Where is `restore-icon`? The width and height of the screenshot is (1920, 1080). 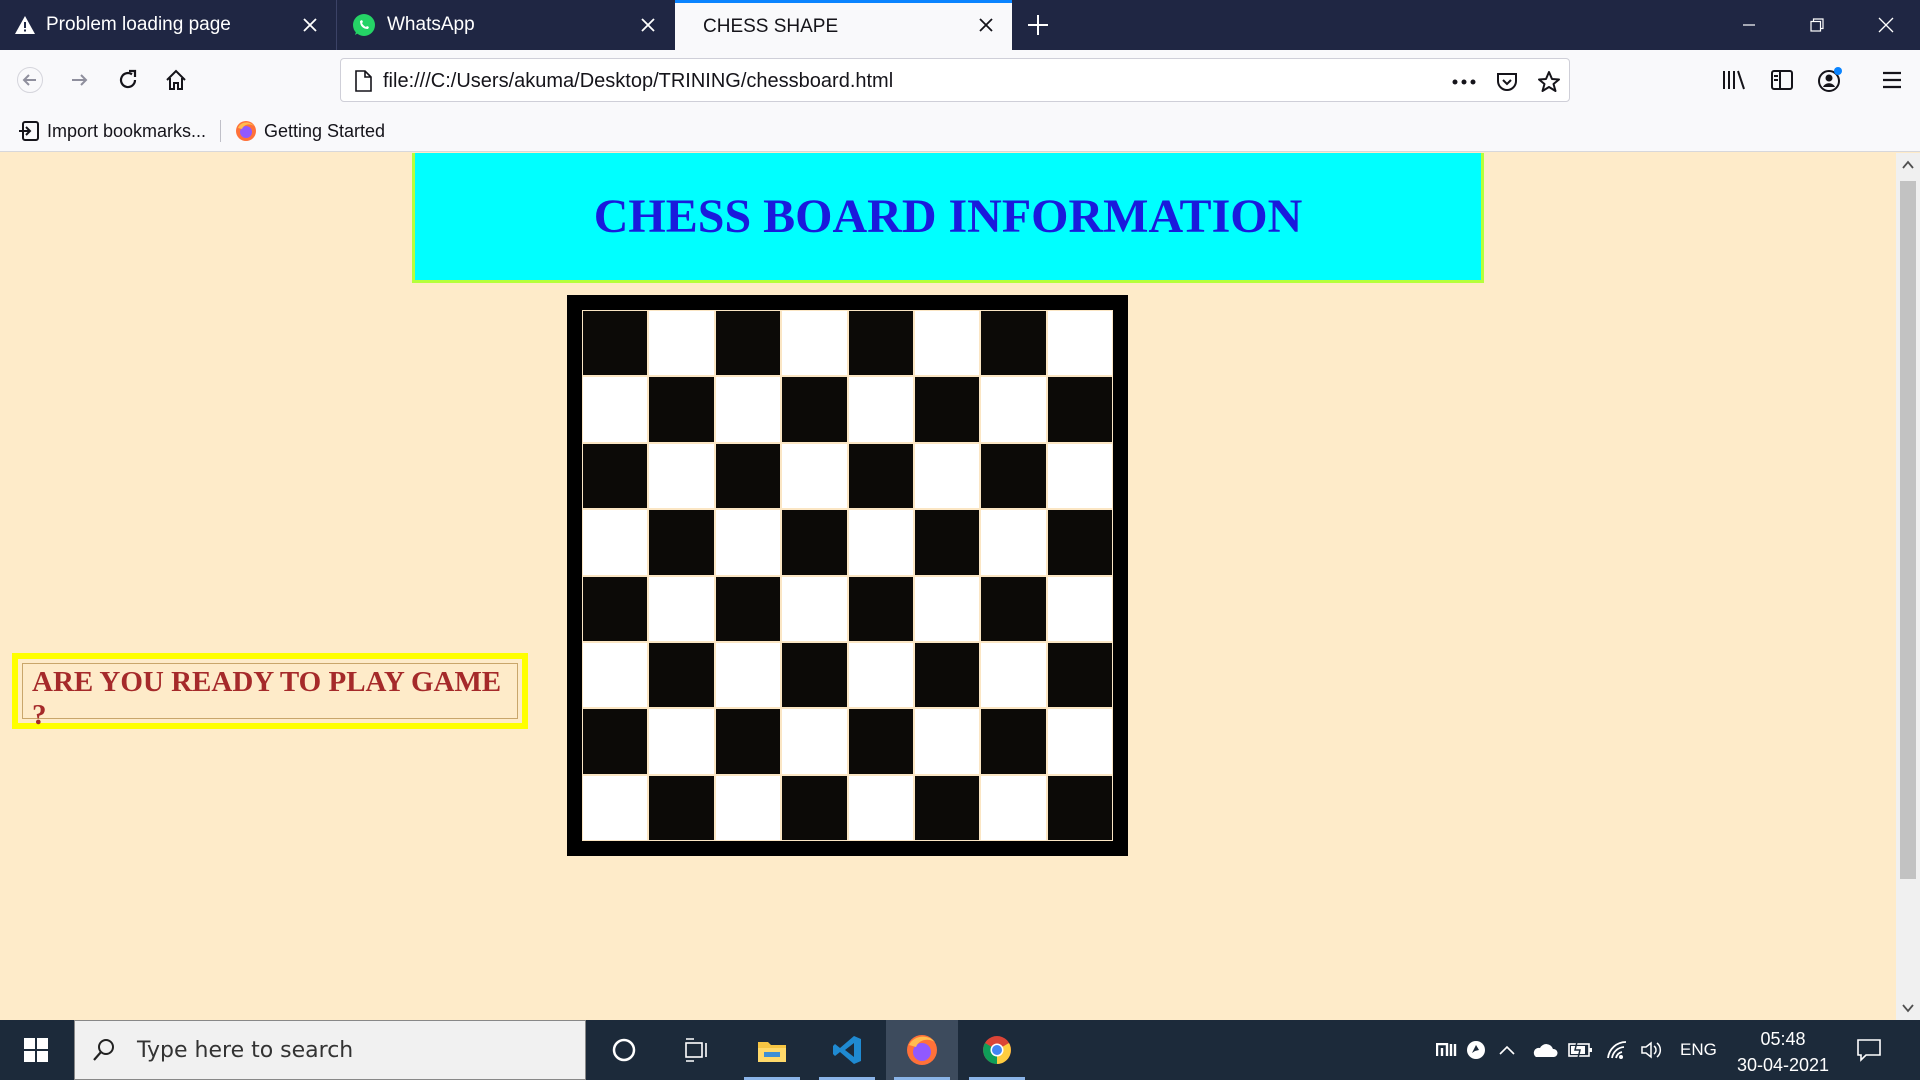 restore-icon is located at coordinates (1817, 25).